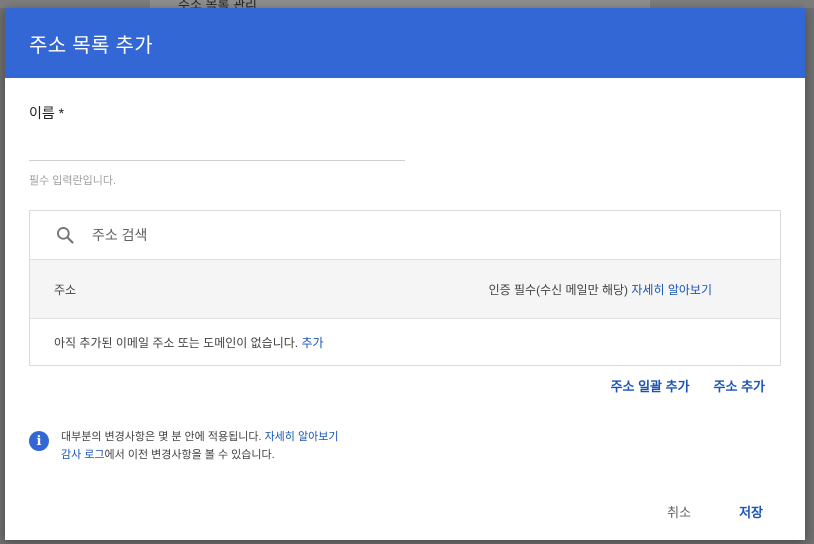  What do you see at coordinates (679, 511) in the screenshot?
I see `cancel-button: 취소` at bounding box center [679, 511].